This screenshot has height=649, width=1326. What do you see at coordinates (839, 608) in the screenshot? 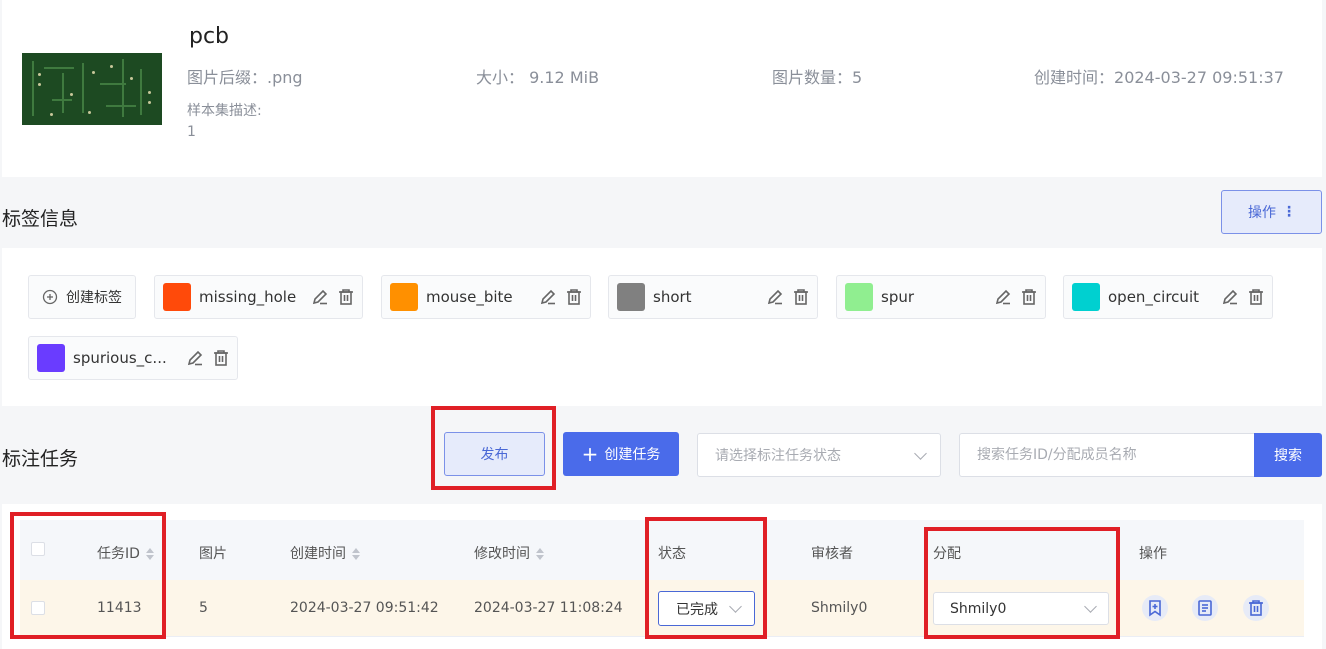
I see `cell-reviewer: Shmily0` at bounding box center [839, 608].